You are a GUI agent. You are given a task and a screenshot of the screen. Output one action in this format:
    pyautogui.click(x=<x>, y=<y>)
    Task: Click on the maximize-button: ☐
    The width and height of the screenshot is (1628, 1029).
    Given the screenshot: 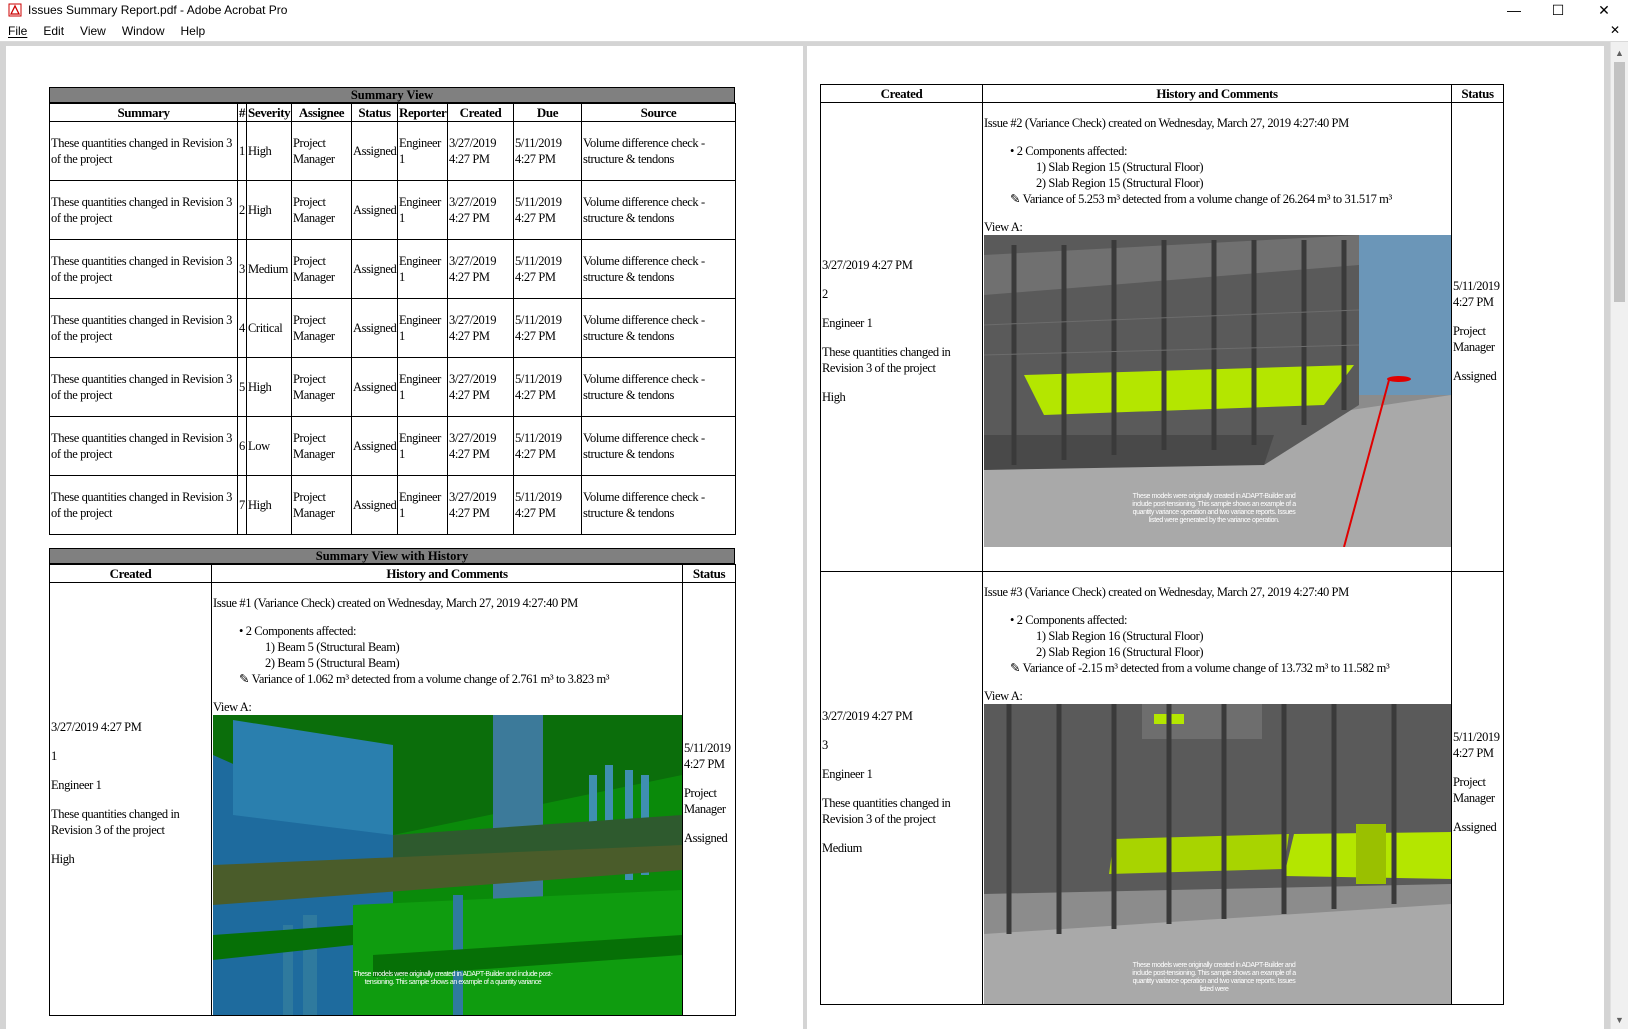 What is the action you would take?
    pyautogui.click(x=1558, y=10)
    